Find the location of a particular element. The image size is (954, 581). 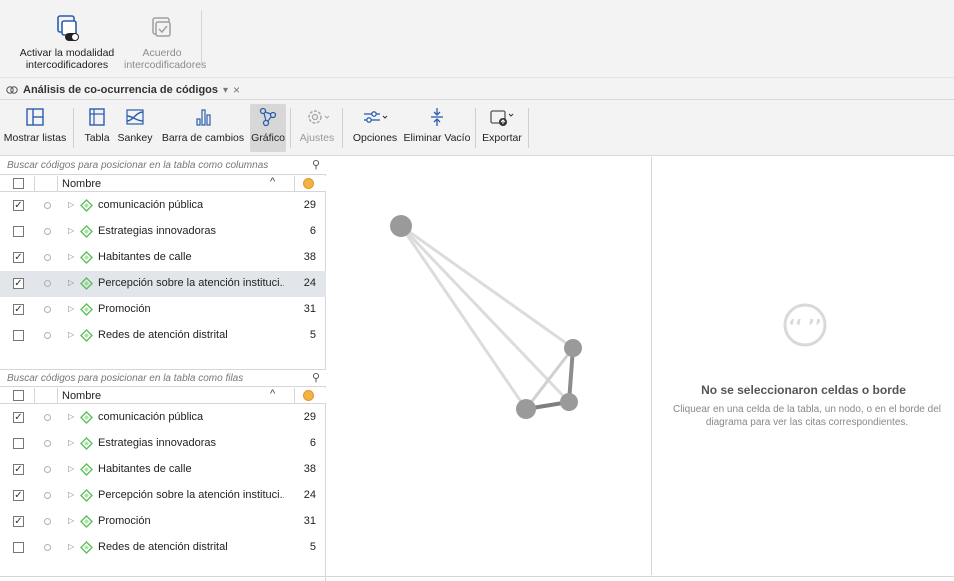

tab-dropdown-icon: ▾ is located at coordinates (225, 90).